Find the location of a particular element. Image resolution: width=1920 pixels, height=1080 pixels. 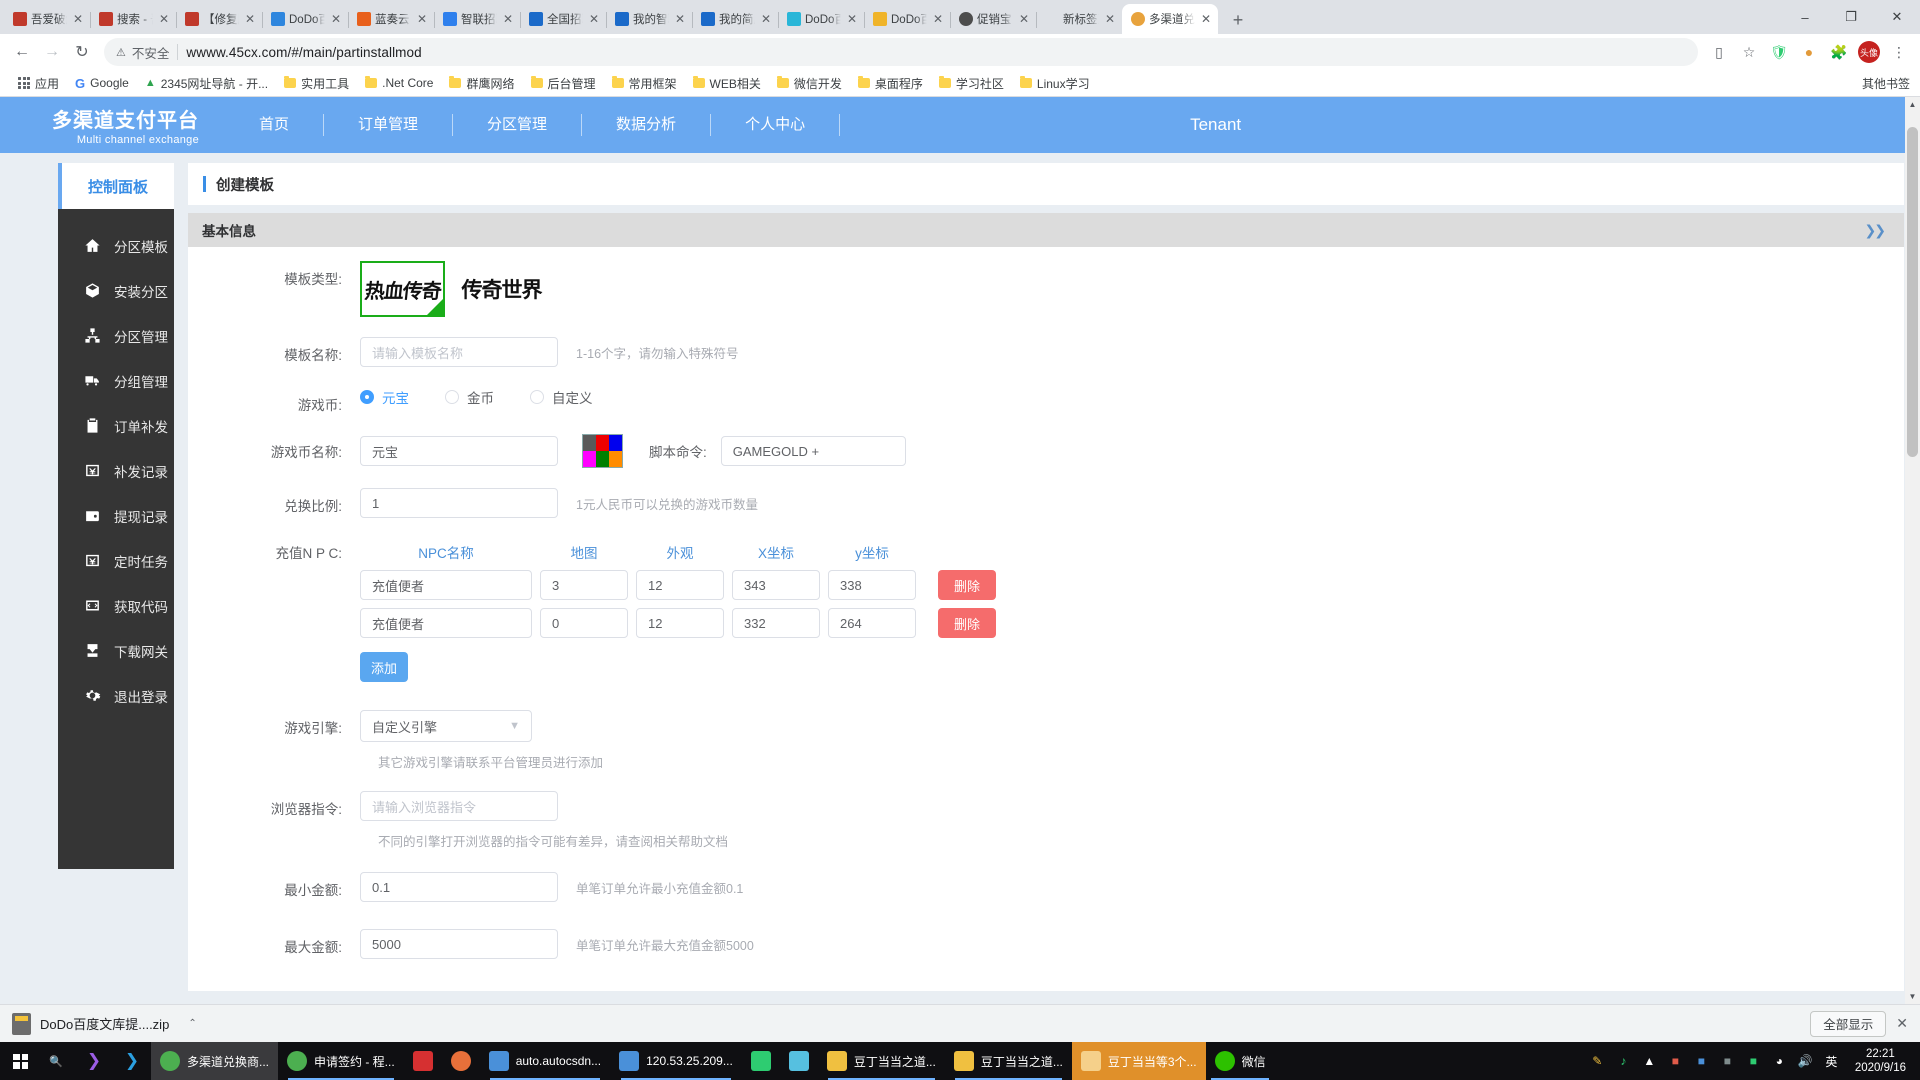

browser-tab: 吾爱破解 - ✕ is located at coordinates (47, 19).